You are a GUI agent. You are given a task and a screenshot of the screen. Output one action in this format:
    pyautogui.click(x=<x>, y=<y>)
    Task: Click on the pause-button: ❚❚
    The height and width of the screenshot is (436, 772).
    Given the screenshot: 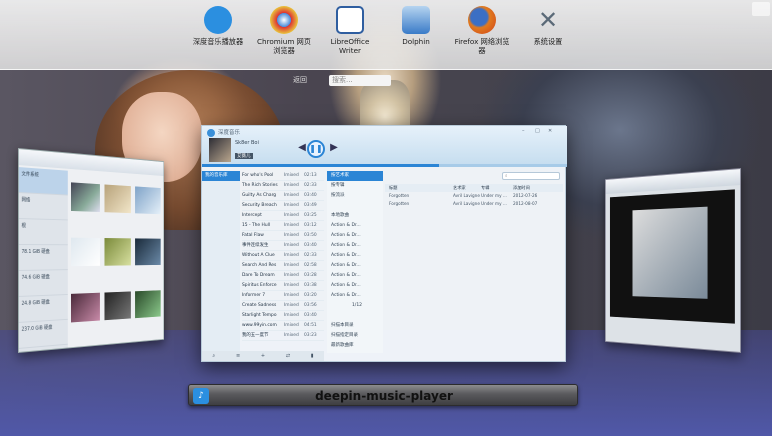 What is the action you would take?
    pyautogui.click(x=316, y=149)
    